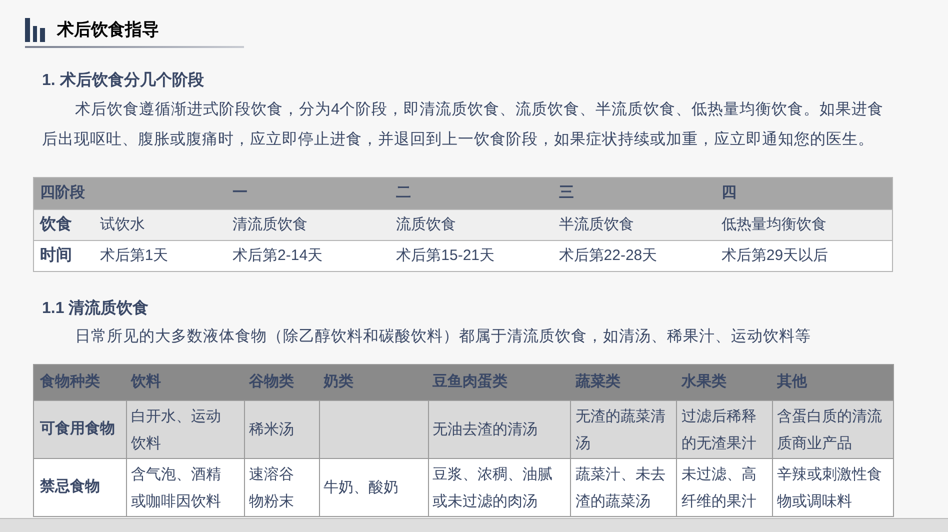 Image resolution: width=948 pixels, height=532 pixels. What do you see at coordinates (277, 255) in the screenshot?
I see `table-cell: 术后第2-14天` at bounding box center [277, 255].